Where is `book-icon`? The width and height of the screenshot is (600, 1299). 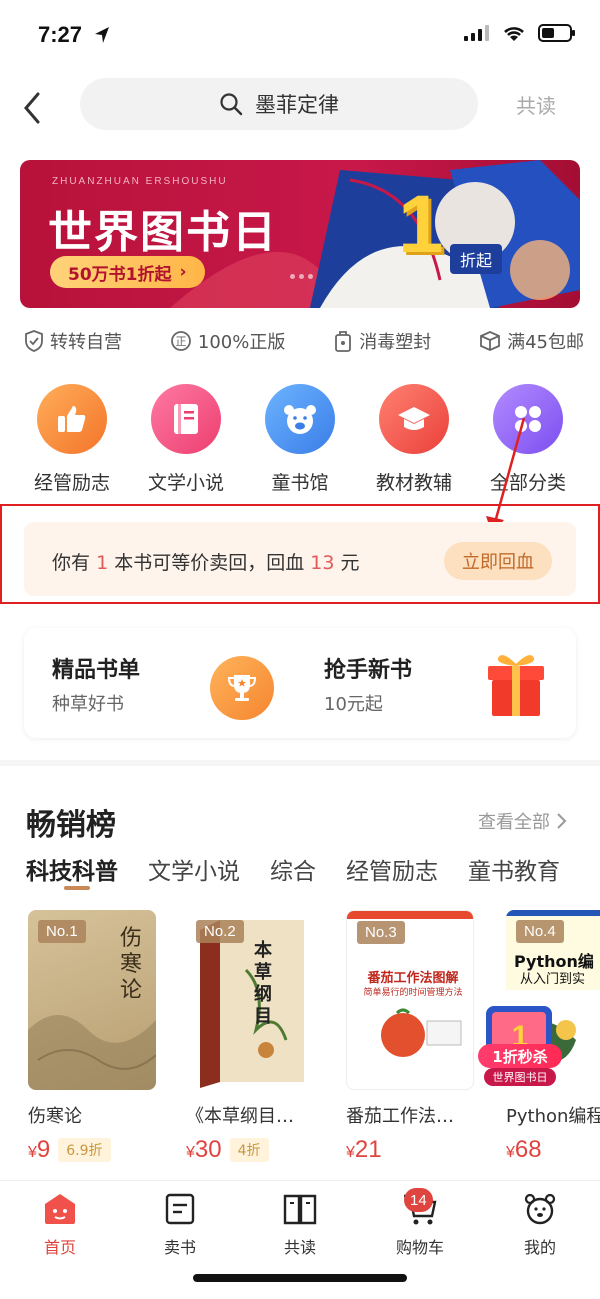 book-icon is located at coordinates (186, 419).